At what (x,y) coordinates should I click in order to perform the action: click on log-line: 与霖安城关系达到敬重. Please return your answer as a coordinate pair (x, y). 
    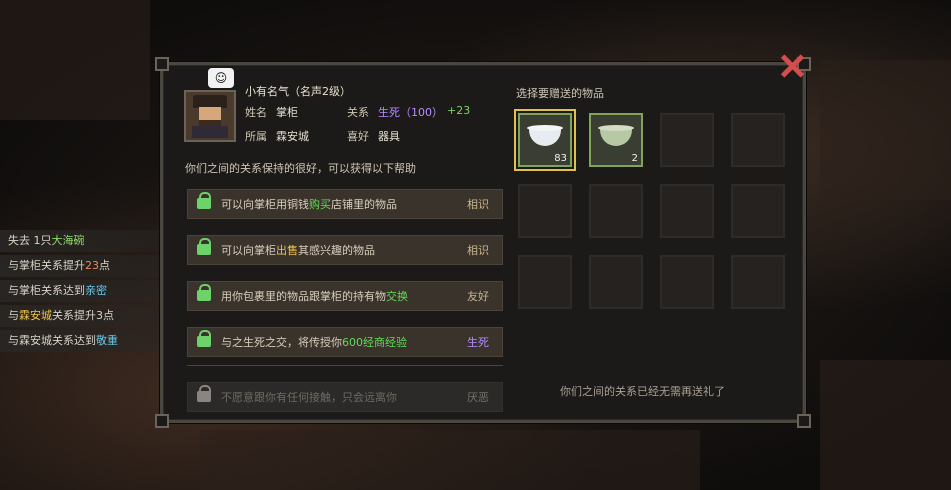
    Looking at the image, I should click on (87, 341).